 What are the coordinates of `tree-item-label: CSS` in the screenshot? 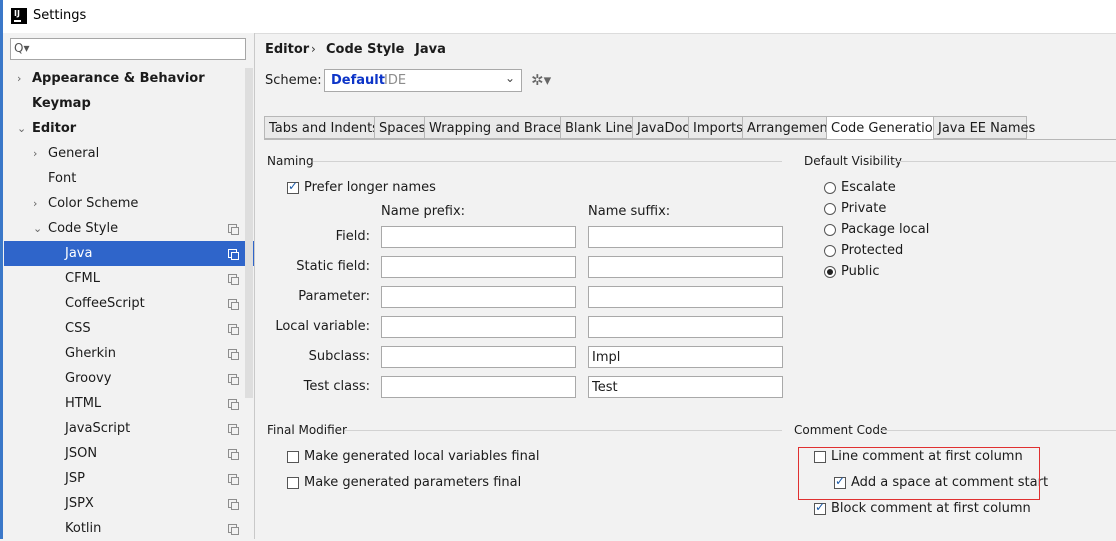 It's located at (78, 328).